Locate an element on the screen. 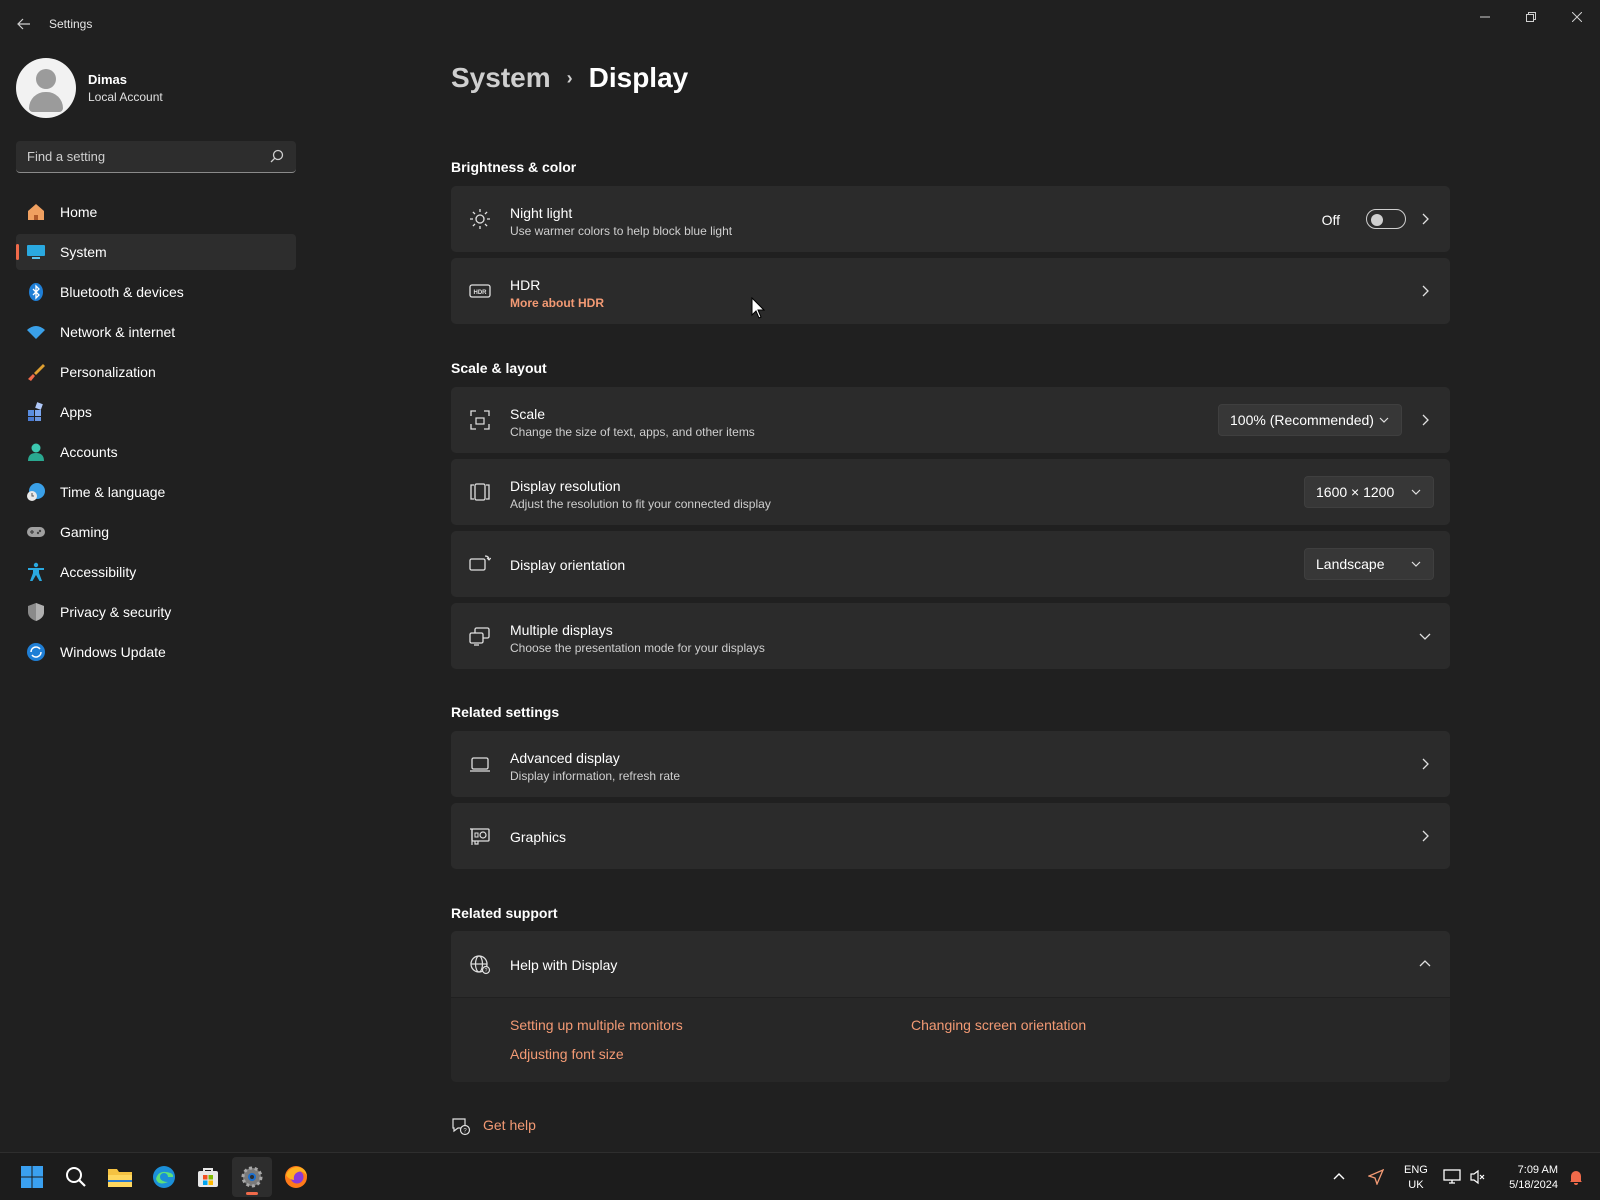 The width and height of the screenshot is (1600, 1200). settings-app-button is located at coordinates (252, 1177).